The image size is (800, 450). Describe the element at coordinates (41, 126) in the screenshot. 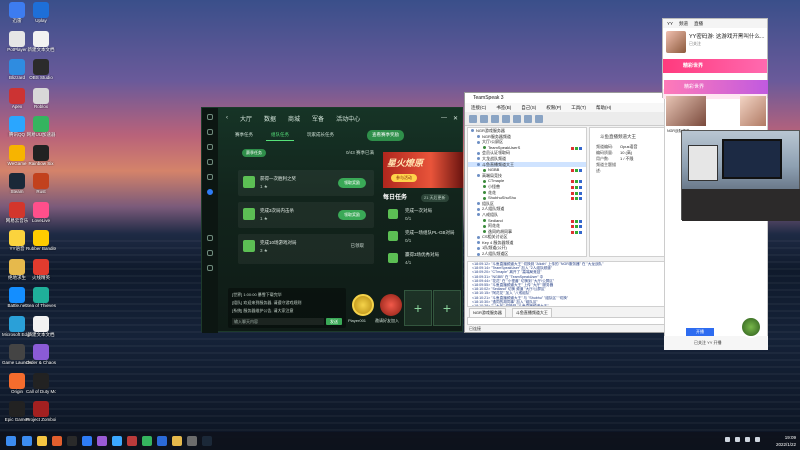

I see `desktop-icon: 网易UU加速器` at that location.